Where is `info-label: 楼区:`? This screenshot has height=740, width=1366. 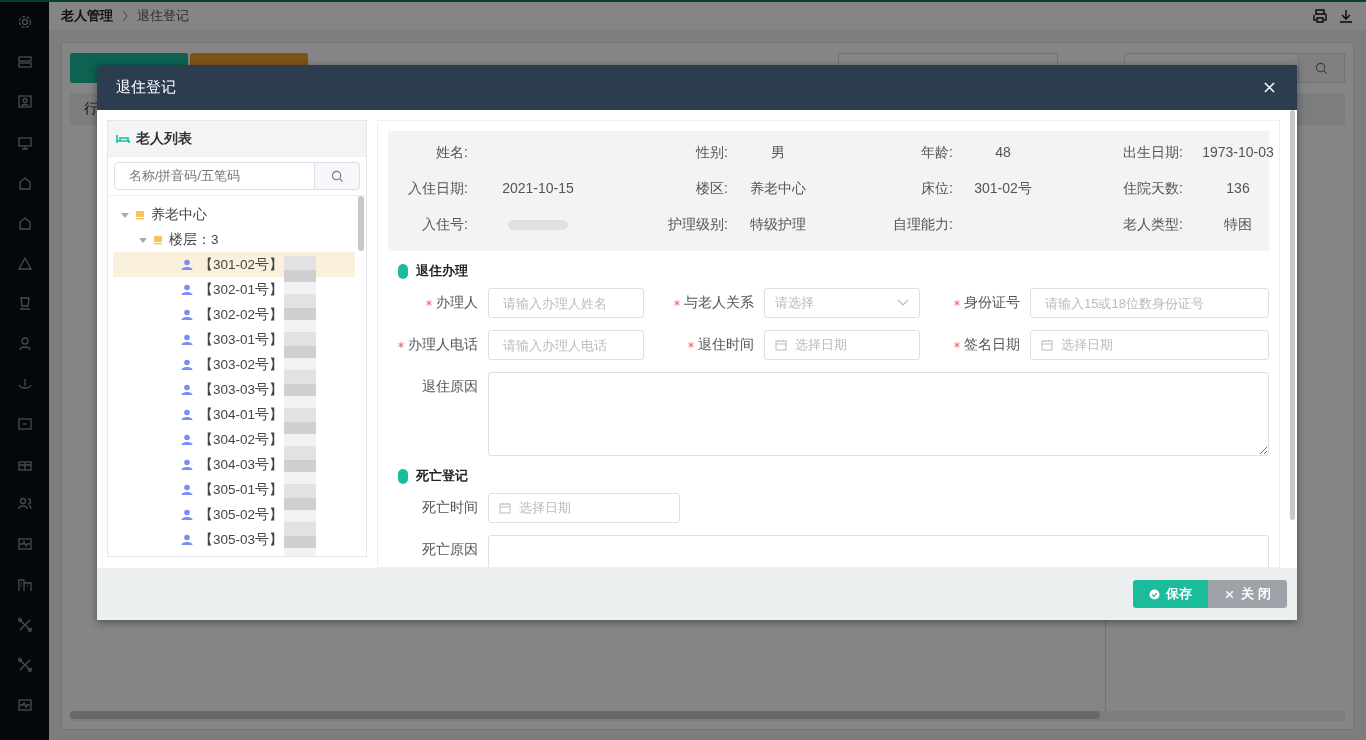
info-label: 楼区: is located at coordinates (711, 188).